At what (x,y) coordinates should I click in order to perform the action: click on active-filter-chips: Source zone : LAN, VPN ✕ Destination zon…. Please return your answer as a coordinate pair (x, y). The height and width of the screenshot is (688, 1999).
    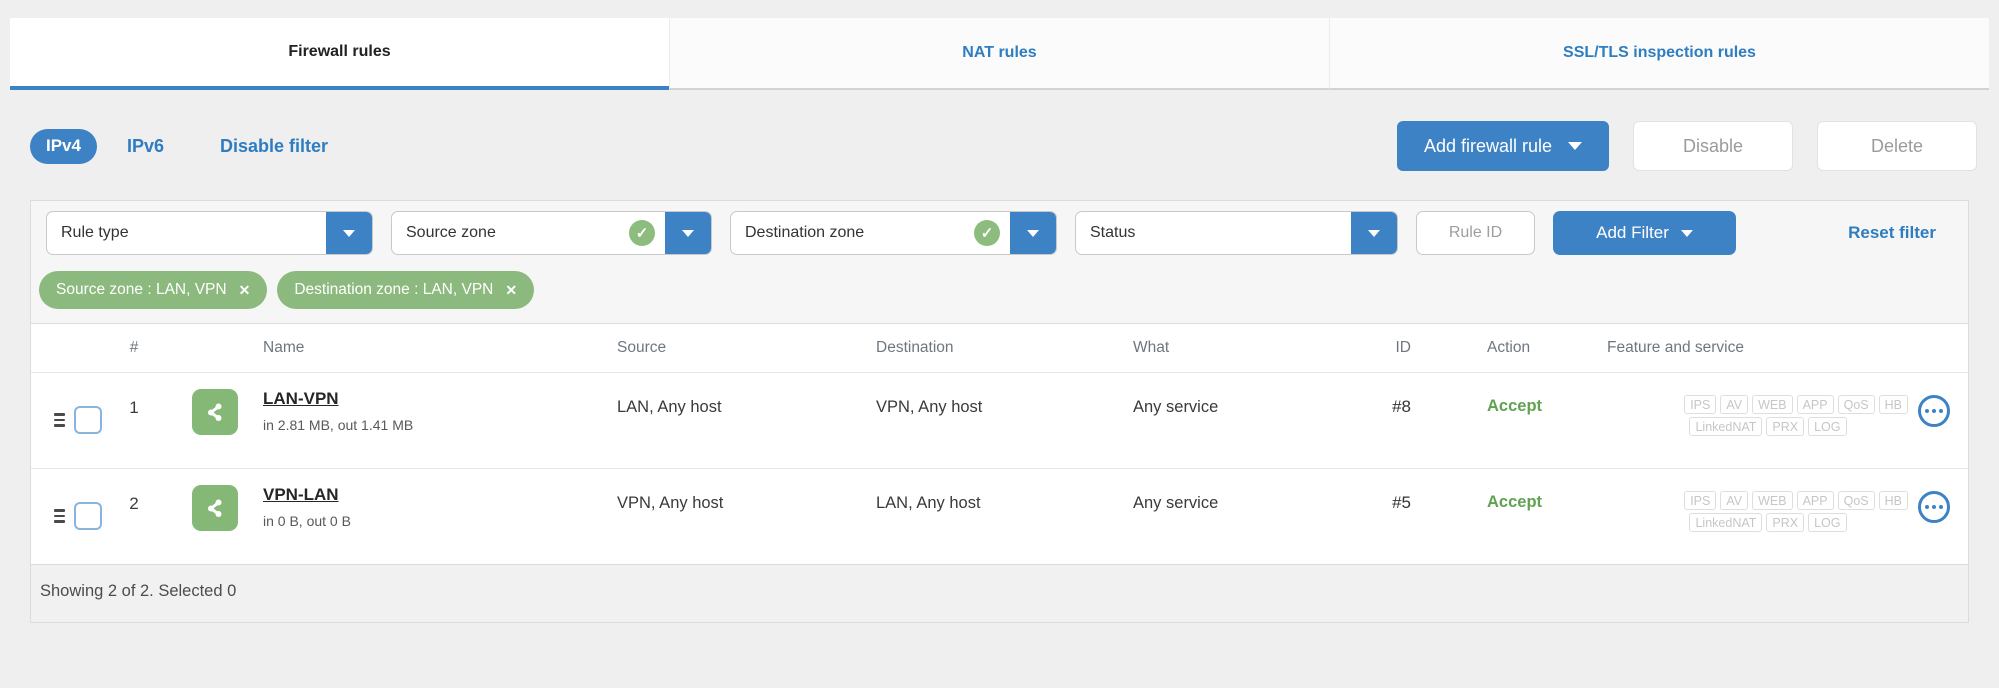
    Looking at the image, I should click on (999, 294).